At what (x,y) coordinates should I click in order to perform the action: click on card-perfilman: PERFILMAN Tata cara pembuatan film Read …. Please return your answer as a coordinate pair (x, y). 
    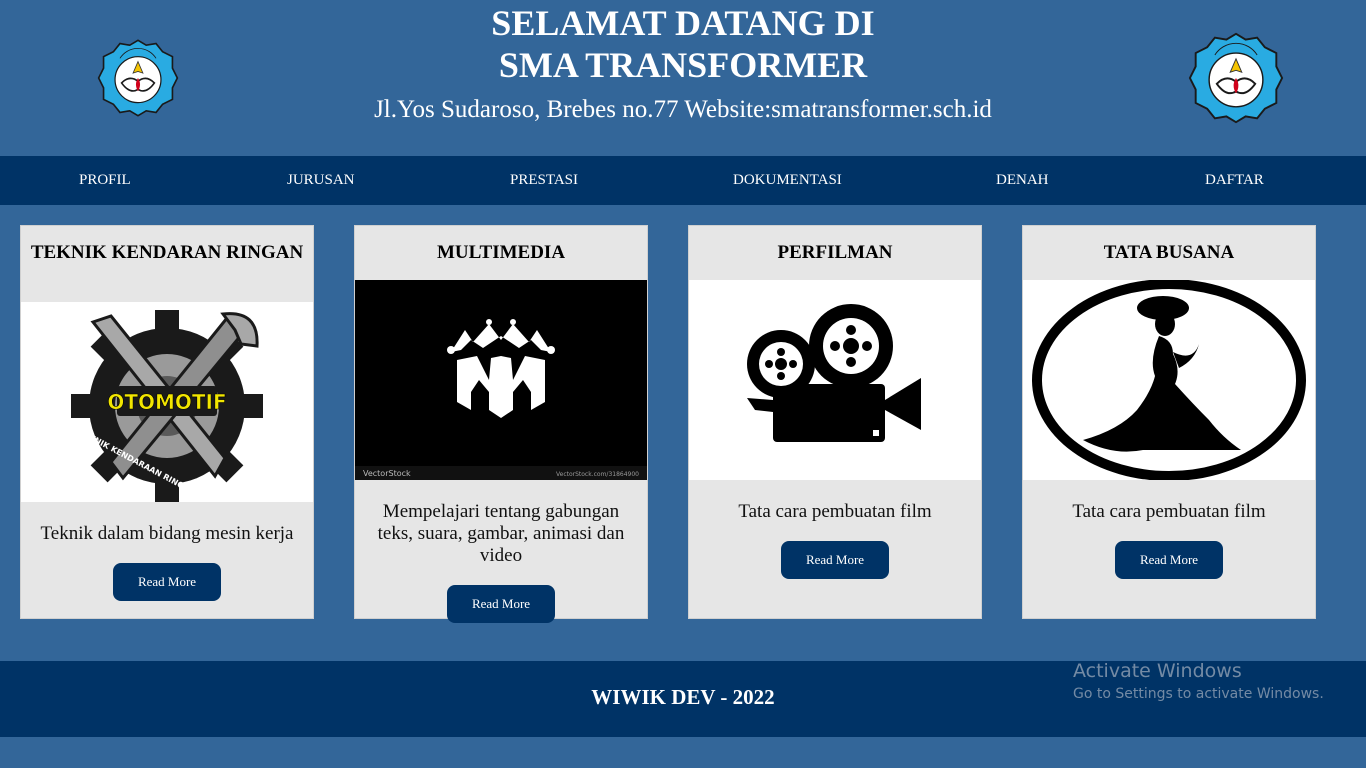
    Looking at the image, I should click on (835, 422).